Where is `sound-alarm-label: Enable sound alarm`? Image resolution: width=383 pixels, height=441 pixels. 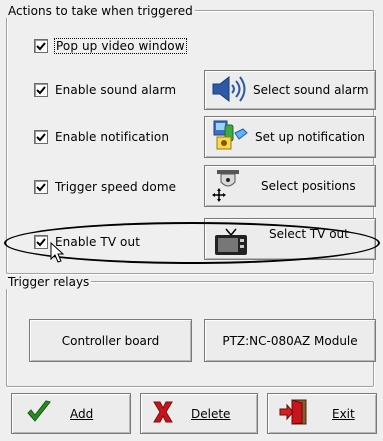 sound-alarm-label: Enable sound alarm is located at coordinates (116, 90).